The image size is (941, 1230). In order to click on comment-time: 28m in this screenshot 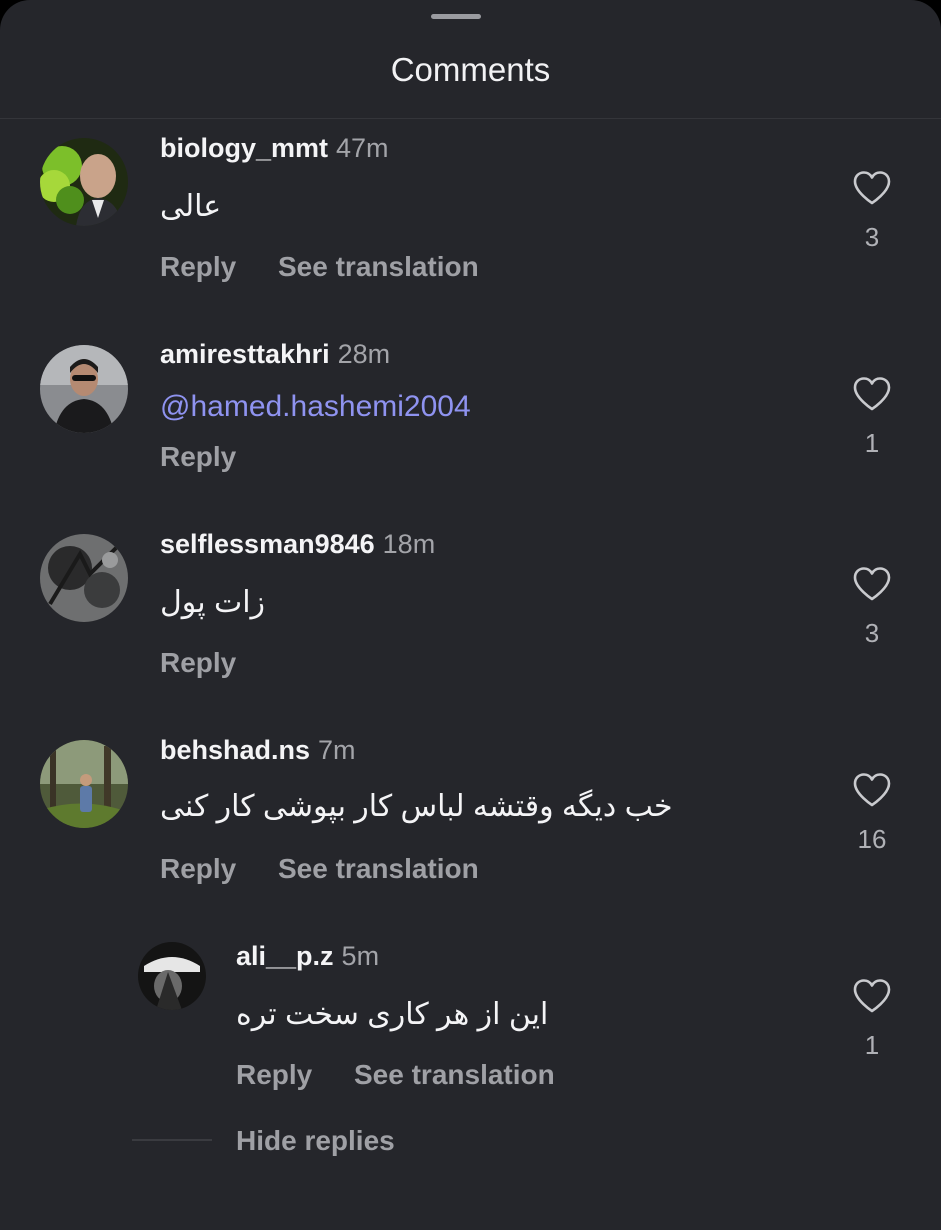, I will do `click(364, 354)`.